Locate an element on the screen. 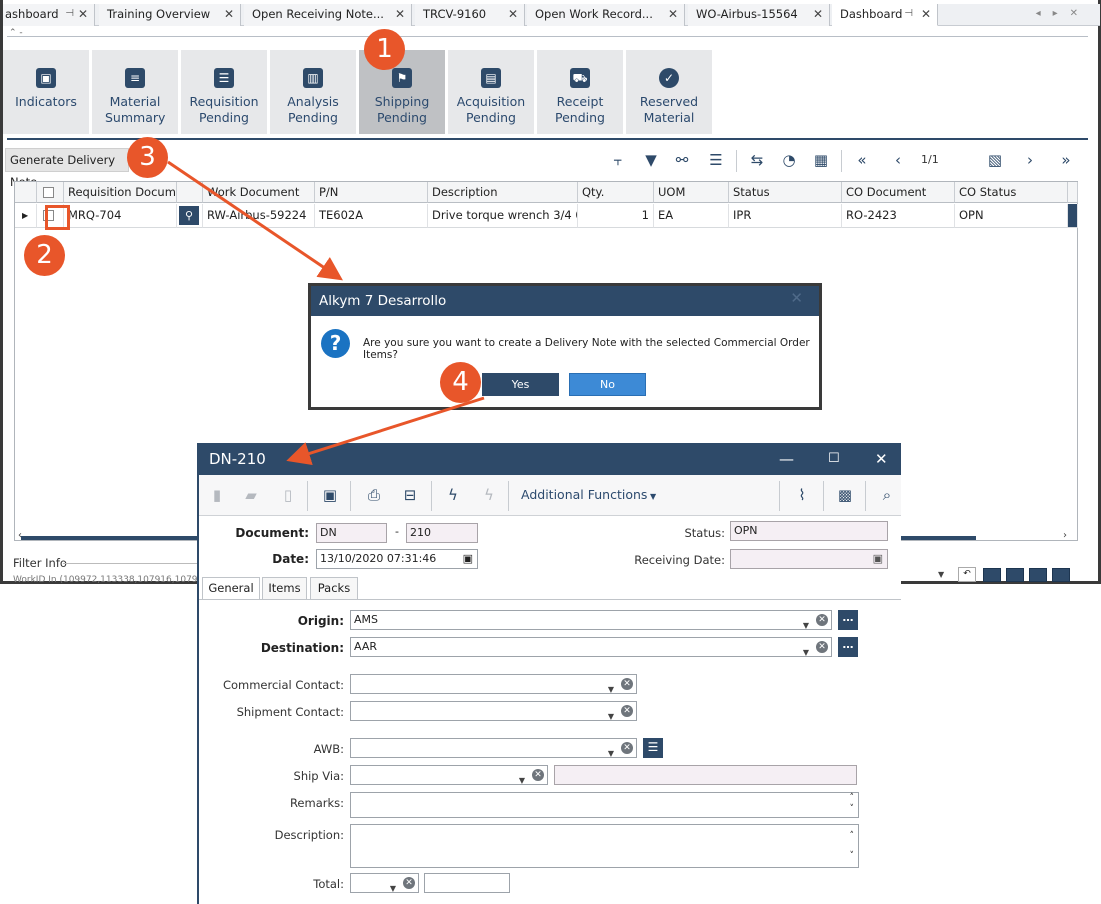 Image resolution: width=1101 pixels, height=904 pixels. annotation-arrows is located at coordinates (326, 312).